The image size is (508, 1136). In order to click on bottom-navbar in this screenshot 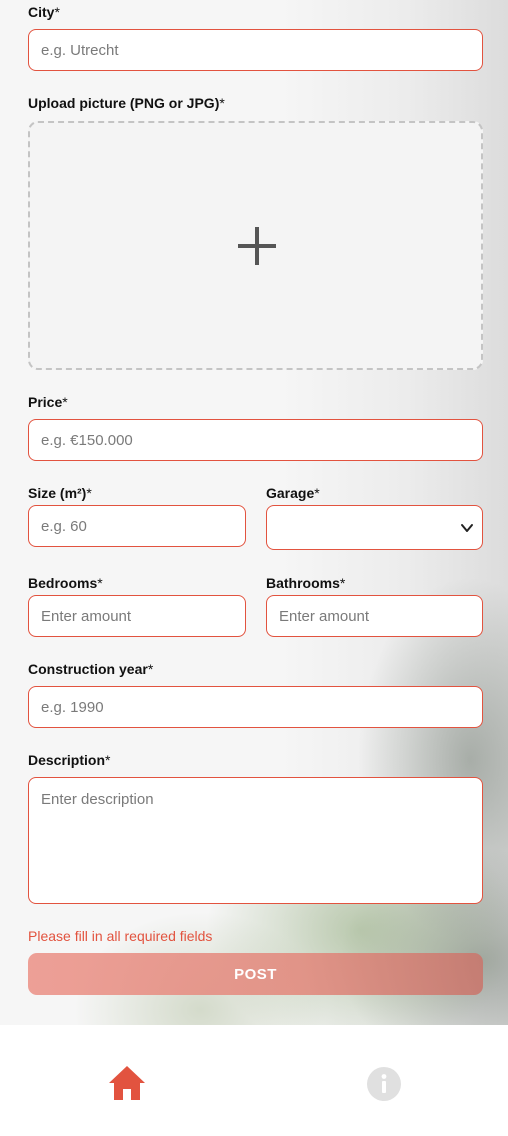, I will do `click(254, 1080)`.